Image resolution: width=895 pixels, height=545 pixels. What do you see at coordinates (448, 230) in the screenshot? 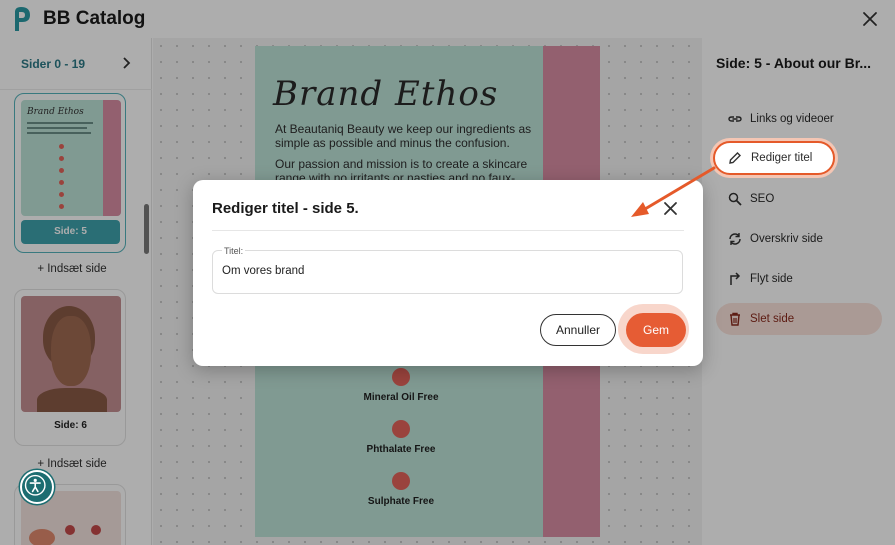
I see `dialog-divider` at bounding box center [448, 230].